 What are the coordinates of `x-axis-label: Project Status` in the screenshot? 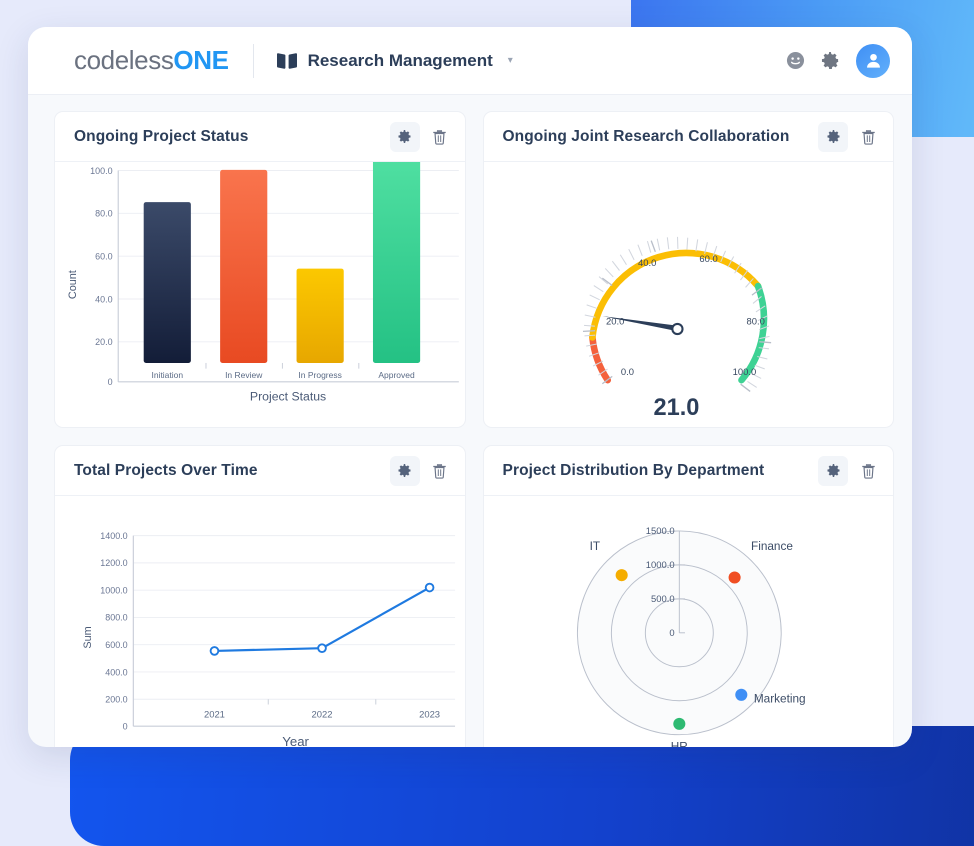 It's located at (288, 397).